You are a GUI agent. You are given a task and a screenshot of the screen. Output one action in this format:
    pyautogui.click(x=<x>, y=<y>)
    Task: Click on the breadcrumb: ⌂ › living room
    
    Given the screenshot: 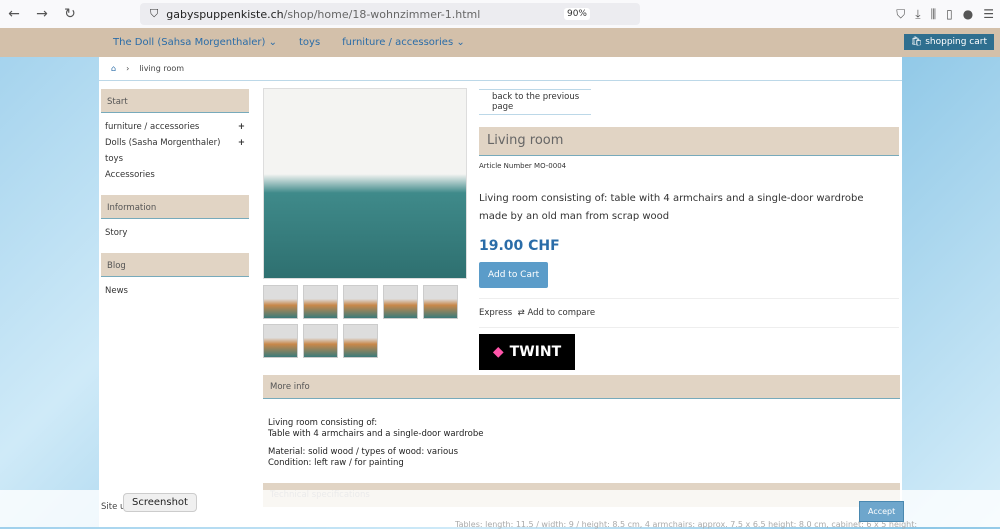 What is the action you would take?
    pyautogui.click(x=500, y=69)
    